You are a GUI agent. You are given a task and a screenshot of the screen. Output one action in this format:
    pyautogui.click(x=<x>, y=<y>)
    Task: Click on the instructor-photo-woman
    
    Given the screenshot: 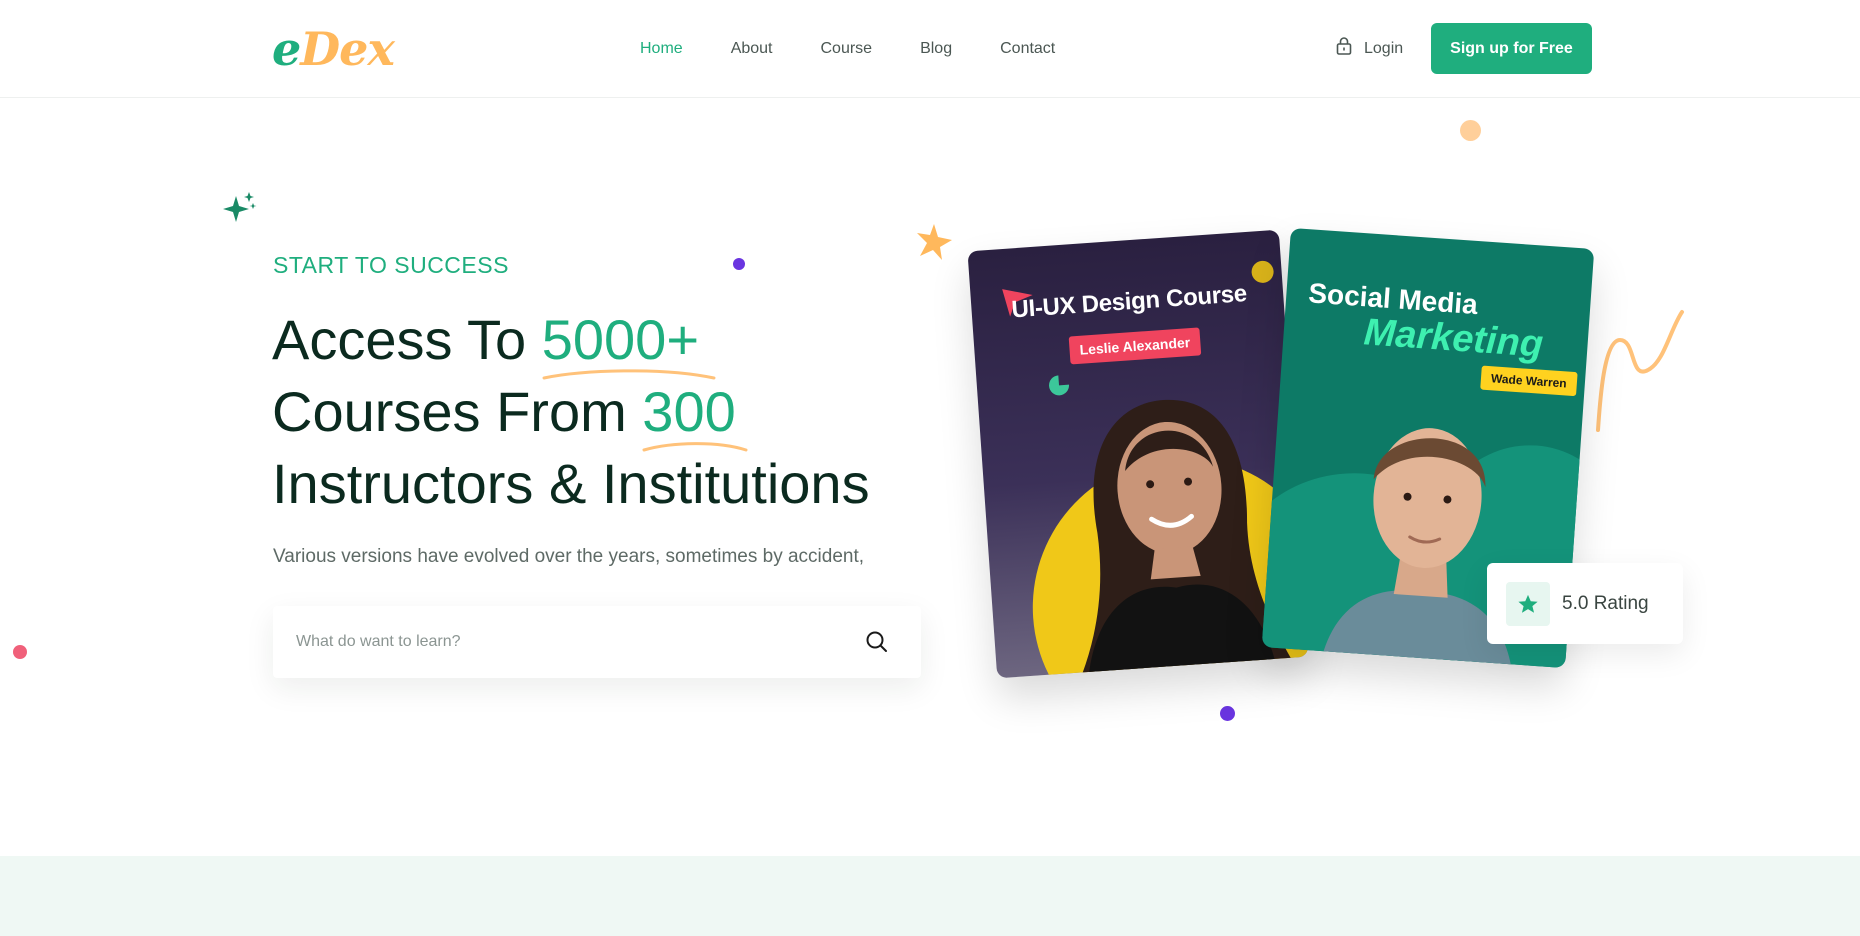 What is the action you would take?
    pyautogui.click(x=1187, y=539)
    